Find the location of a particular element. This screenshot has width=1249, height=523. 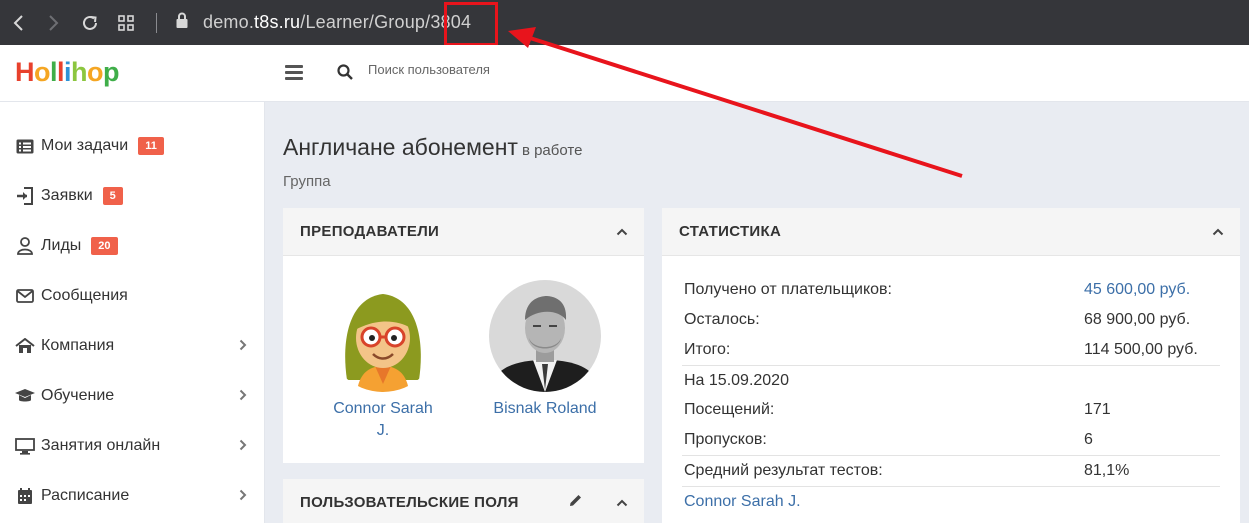

url-host: t8s.ru is located at coordinates (277, 22).